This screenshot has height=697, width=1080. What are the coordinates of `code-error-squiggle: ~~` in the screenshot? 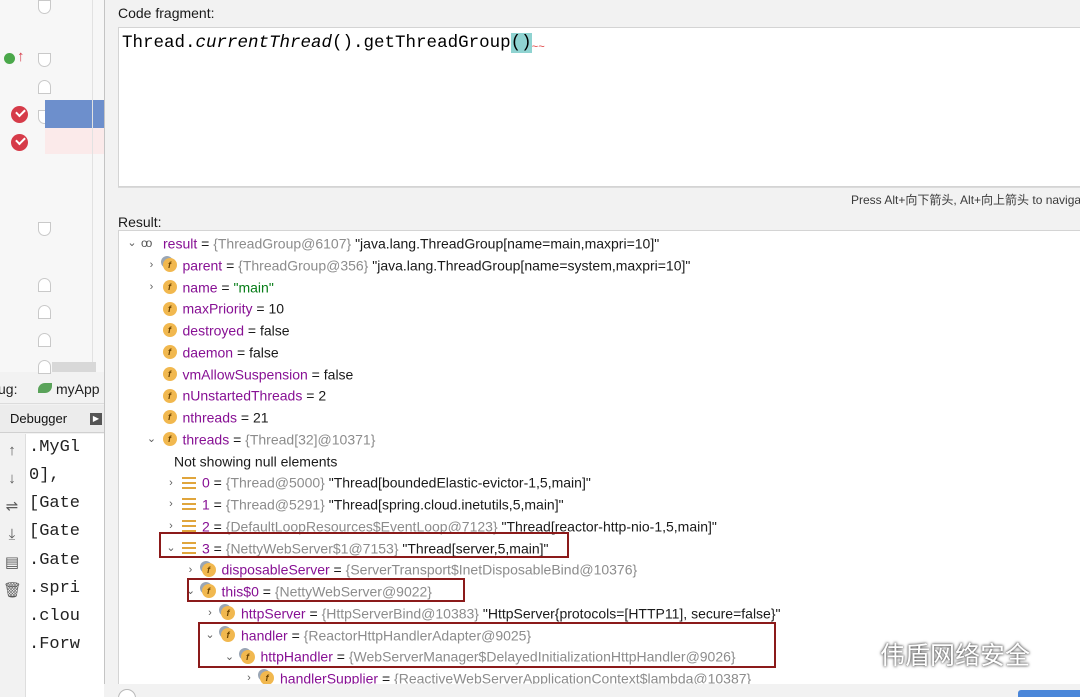 It's located at (538, 48).